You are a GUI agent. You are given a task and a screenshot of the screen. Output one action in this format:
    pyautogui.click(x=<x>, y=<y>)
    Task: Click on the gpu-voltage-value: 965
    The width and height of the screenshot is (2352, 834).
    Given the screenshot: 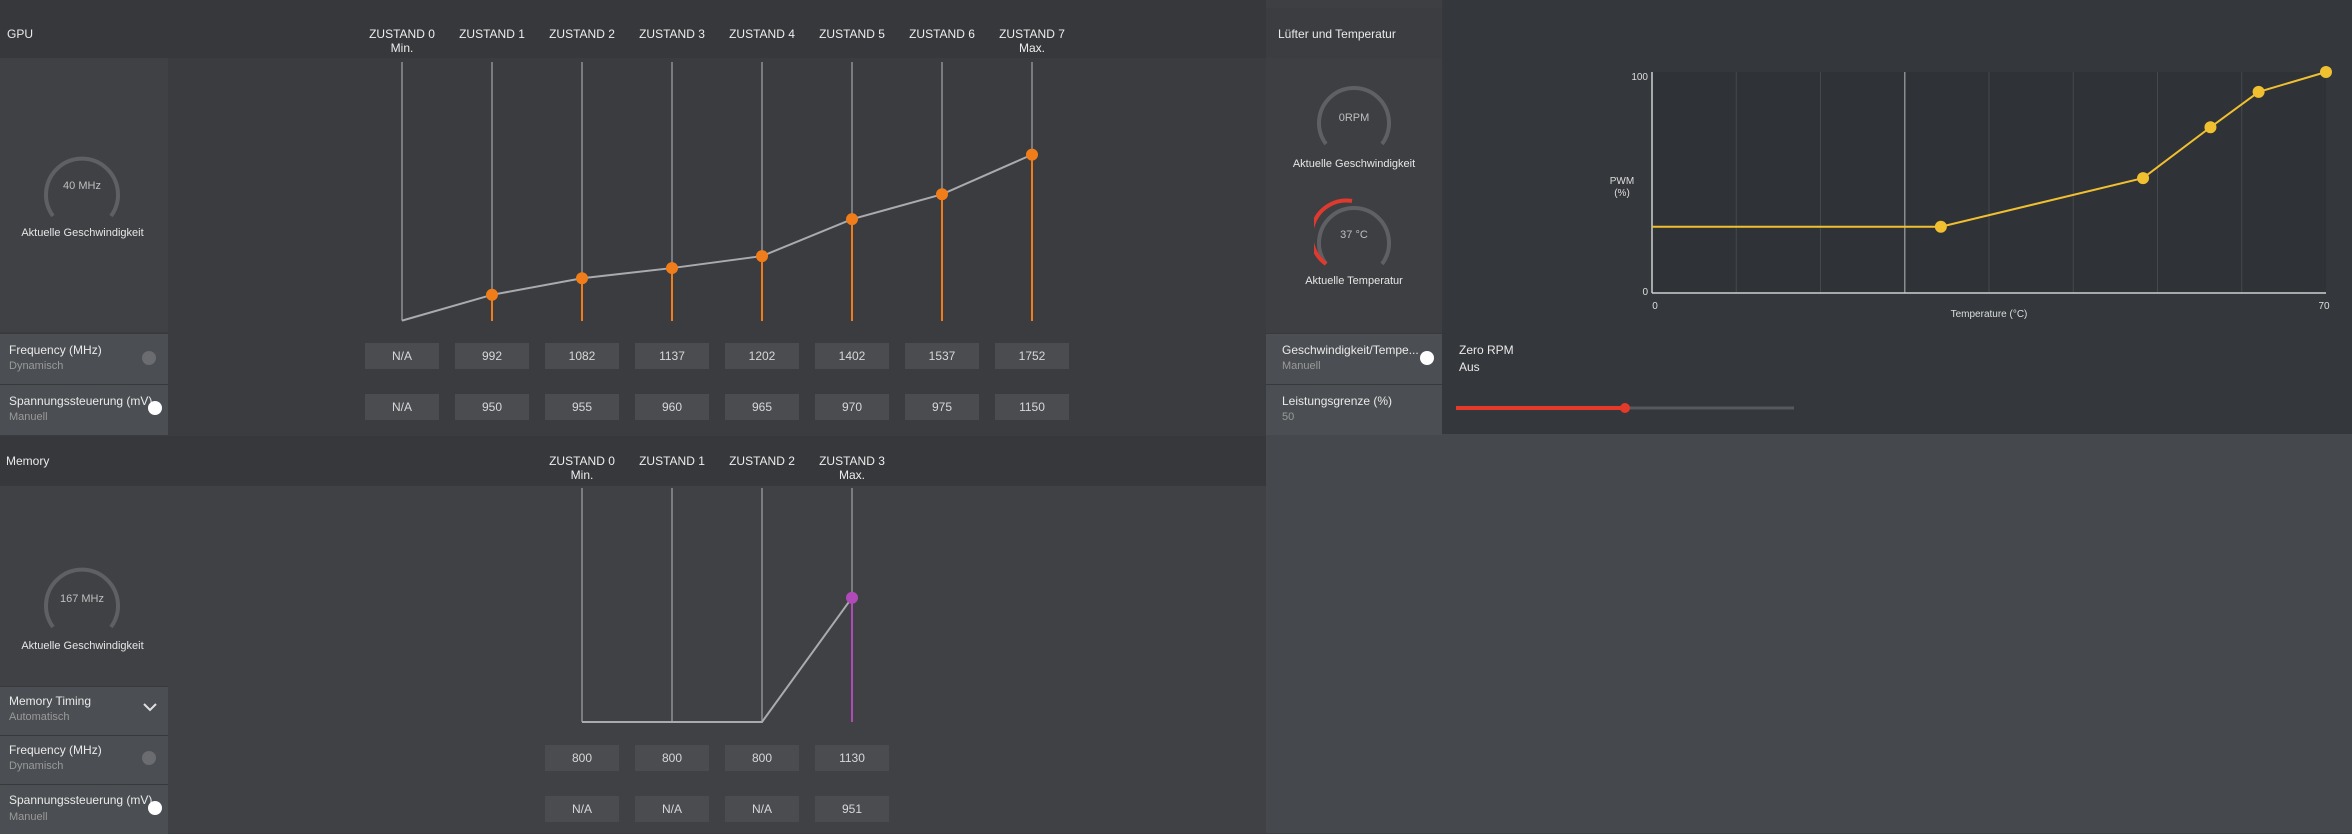 What is the action you would take?
    pyautogui.click(x=762, y=407)
    